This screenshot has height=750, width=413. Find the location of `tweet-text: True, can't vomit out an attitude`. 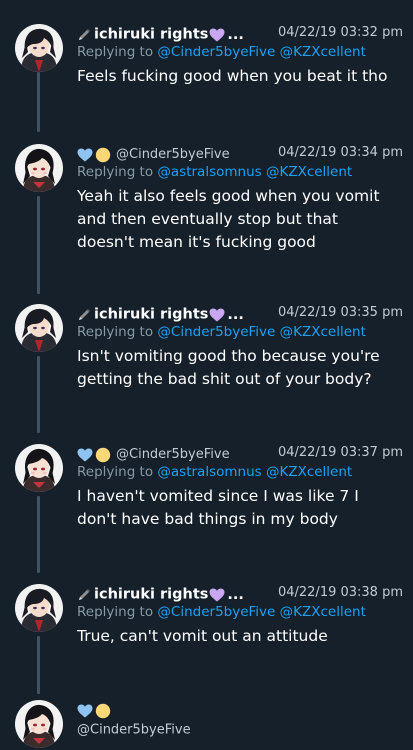

tweet-text: True, can't vomit out an attitude is located at coordinates (243, 636).